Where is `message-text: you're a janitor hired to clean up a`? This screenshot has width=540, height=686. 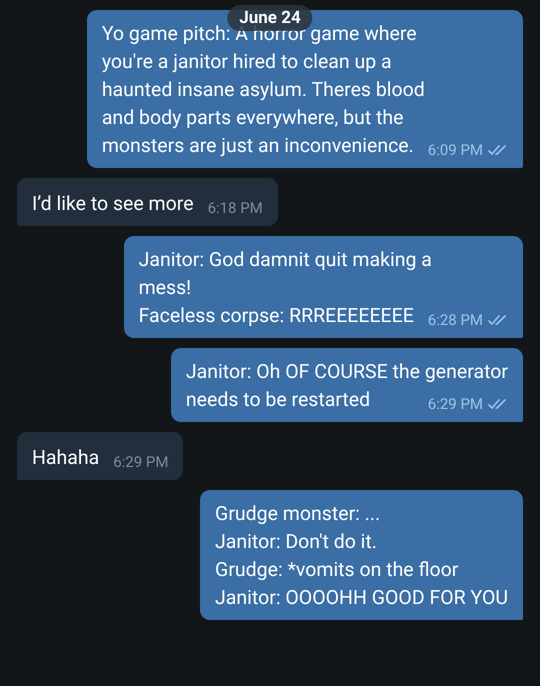
message-text: you're a janitor hired to clean up a is located at coordinates (247, 62).